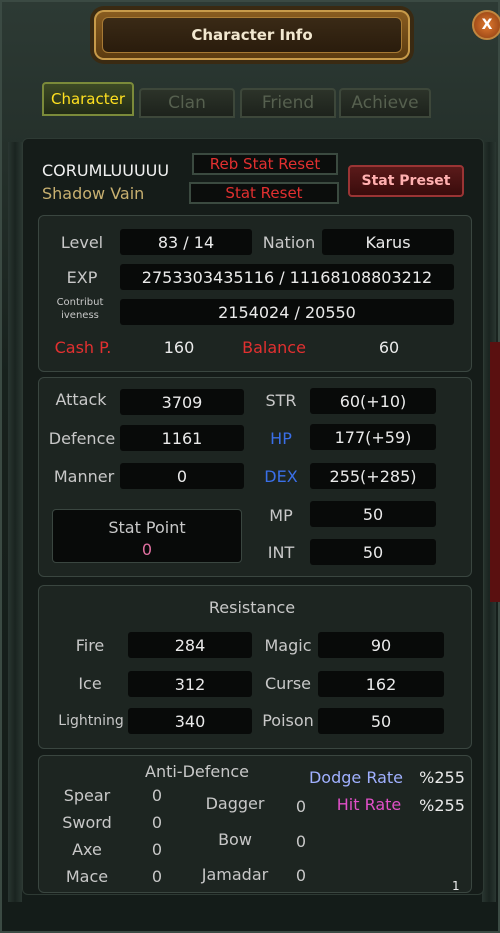 This screenshot has width=500, height=933. I want to click on hp-value: 177(+59), so click(373, 437).